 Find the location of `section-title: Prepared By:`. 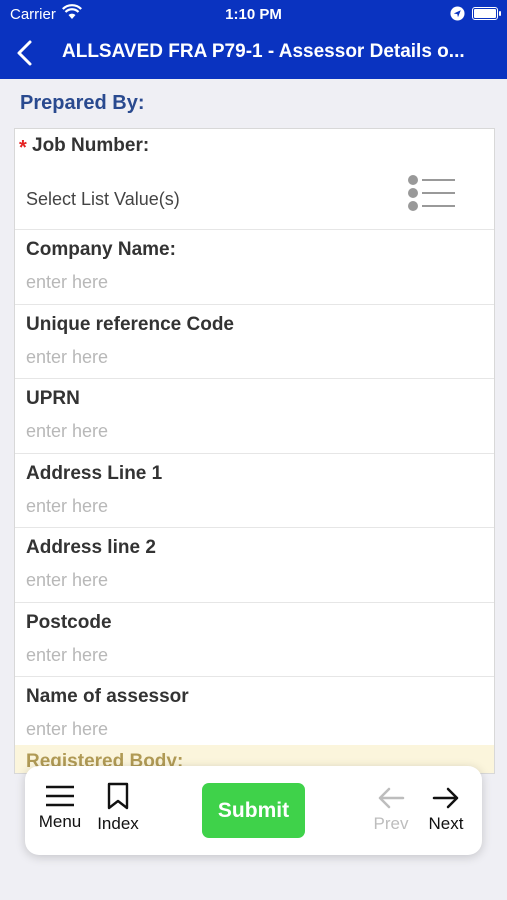

section-title: Prepared By: is located at coordinates (82, 103).